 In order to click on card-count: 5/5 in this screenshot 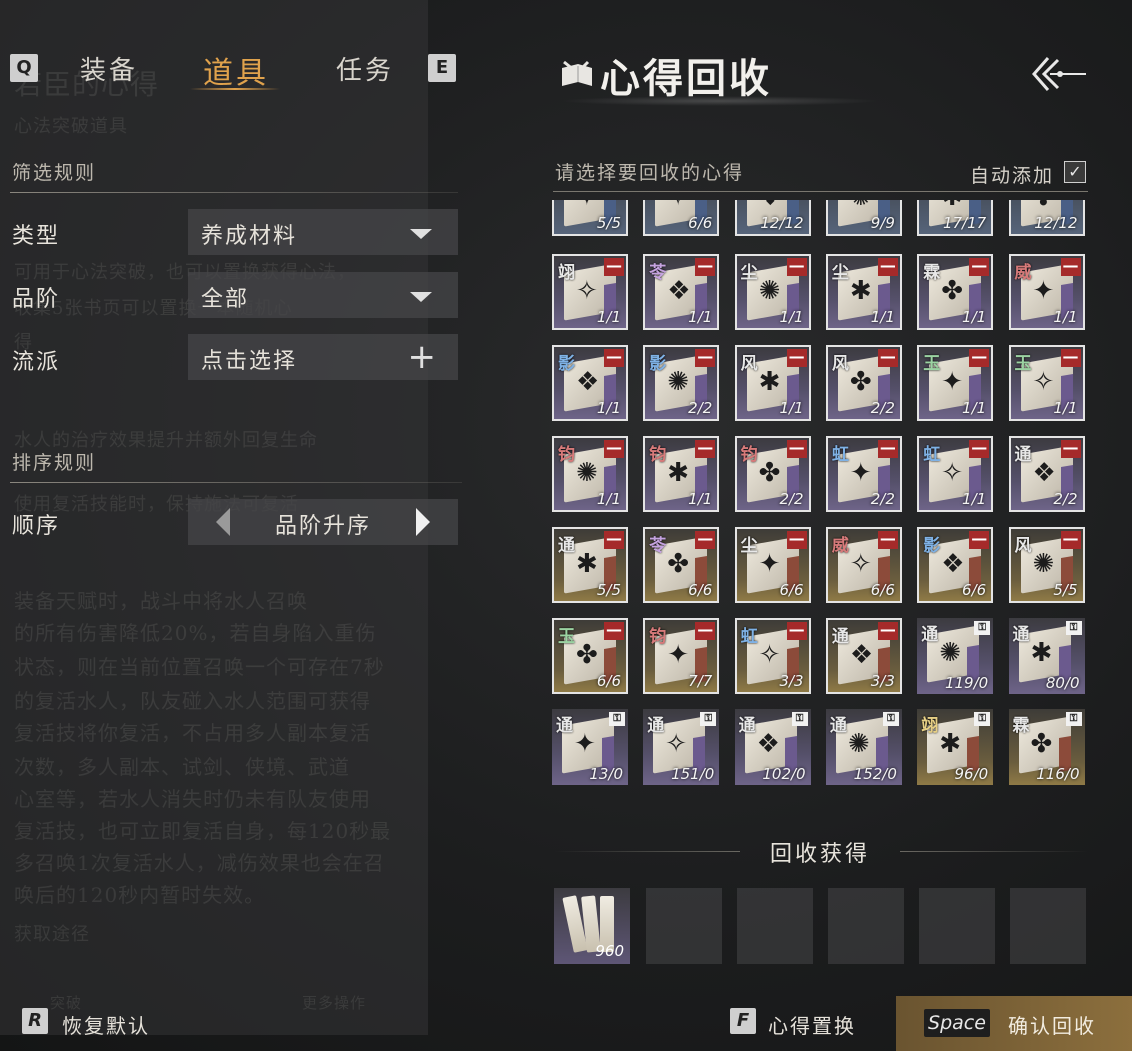, I will do `click(1065, 590)`.